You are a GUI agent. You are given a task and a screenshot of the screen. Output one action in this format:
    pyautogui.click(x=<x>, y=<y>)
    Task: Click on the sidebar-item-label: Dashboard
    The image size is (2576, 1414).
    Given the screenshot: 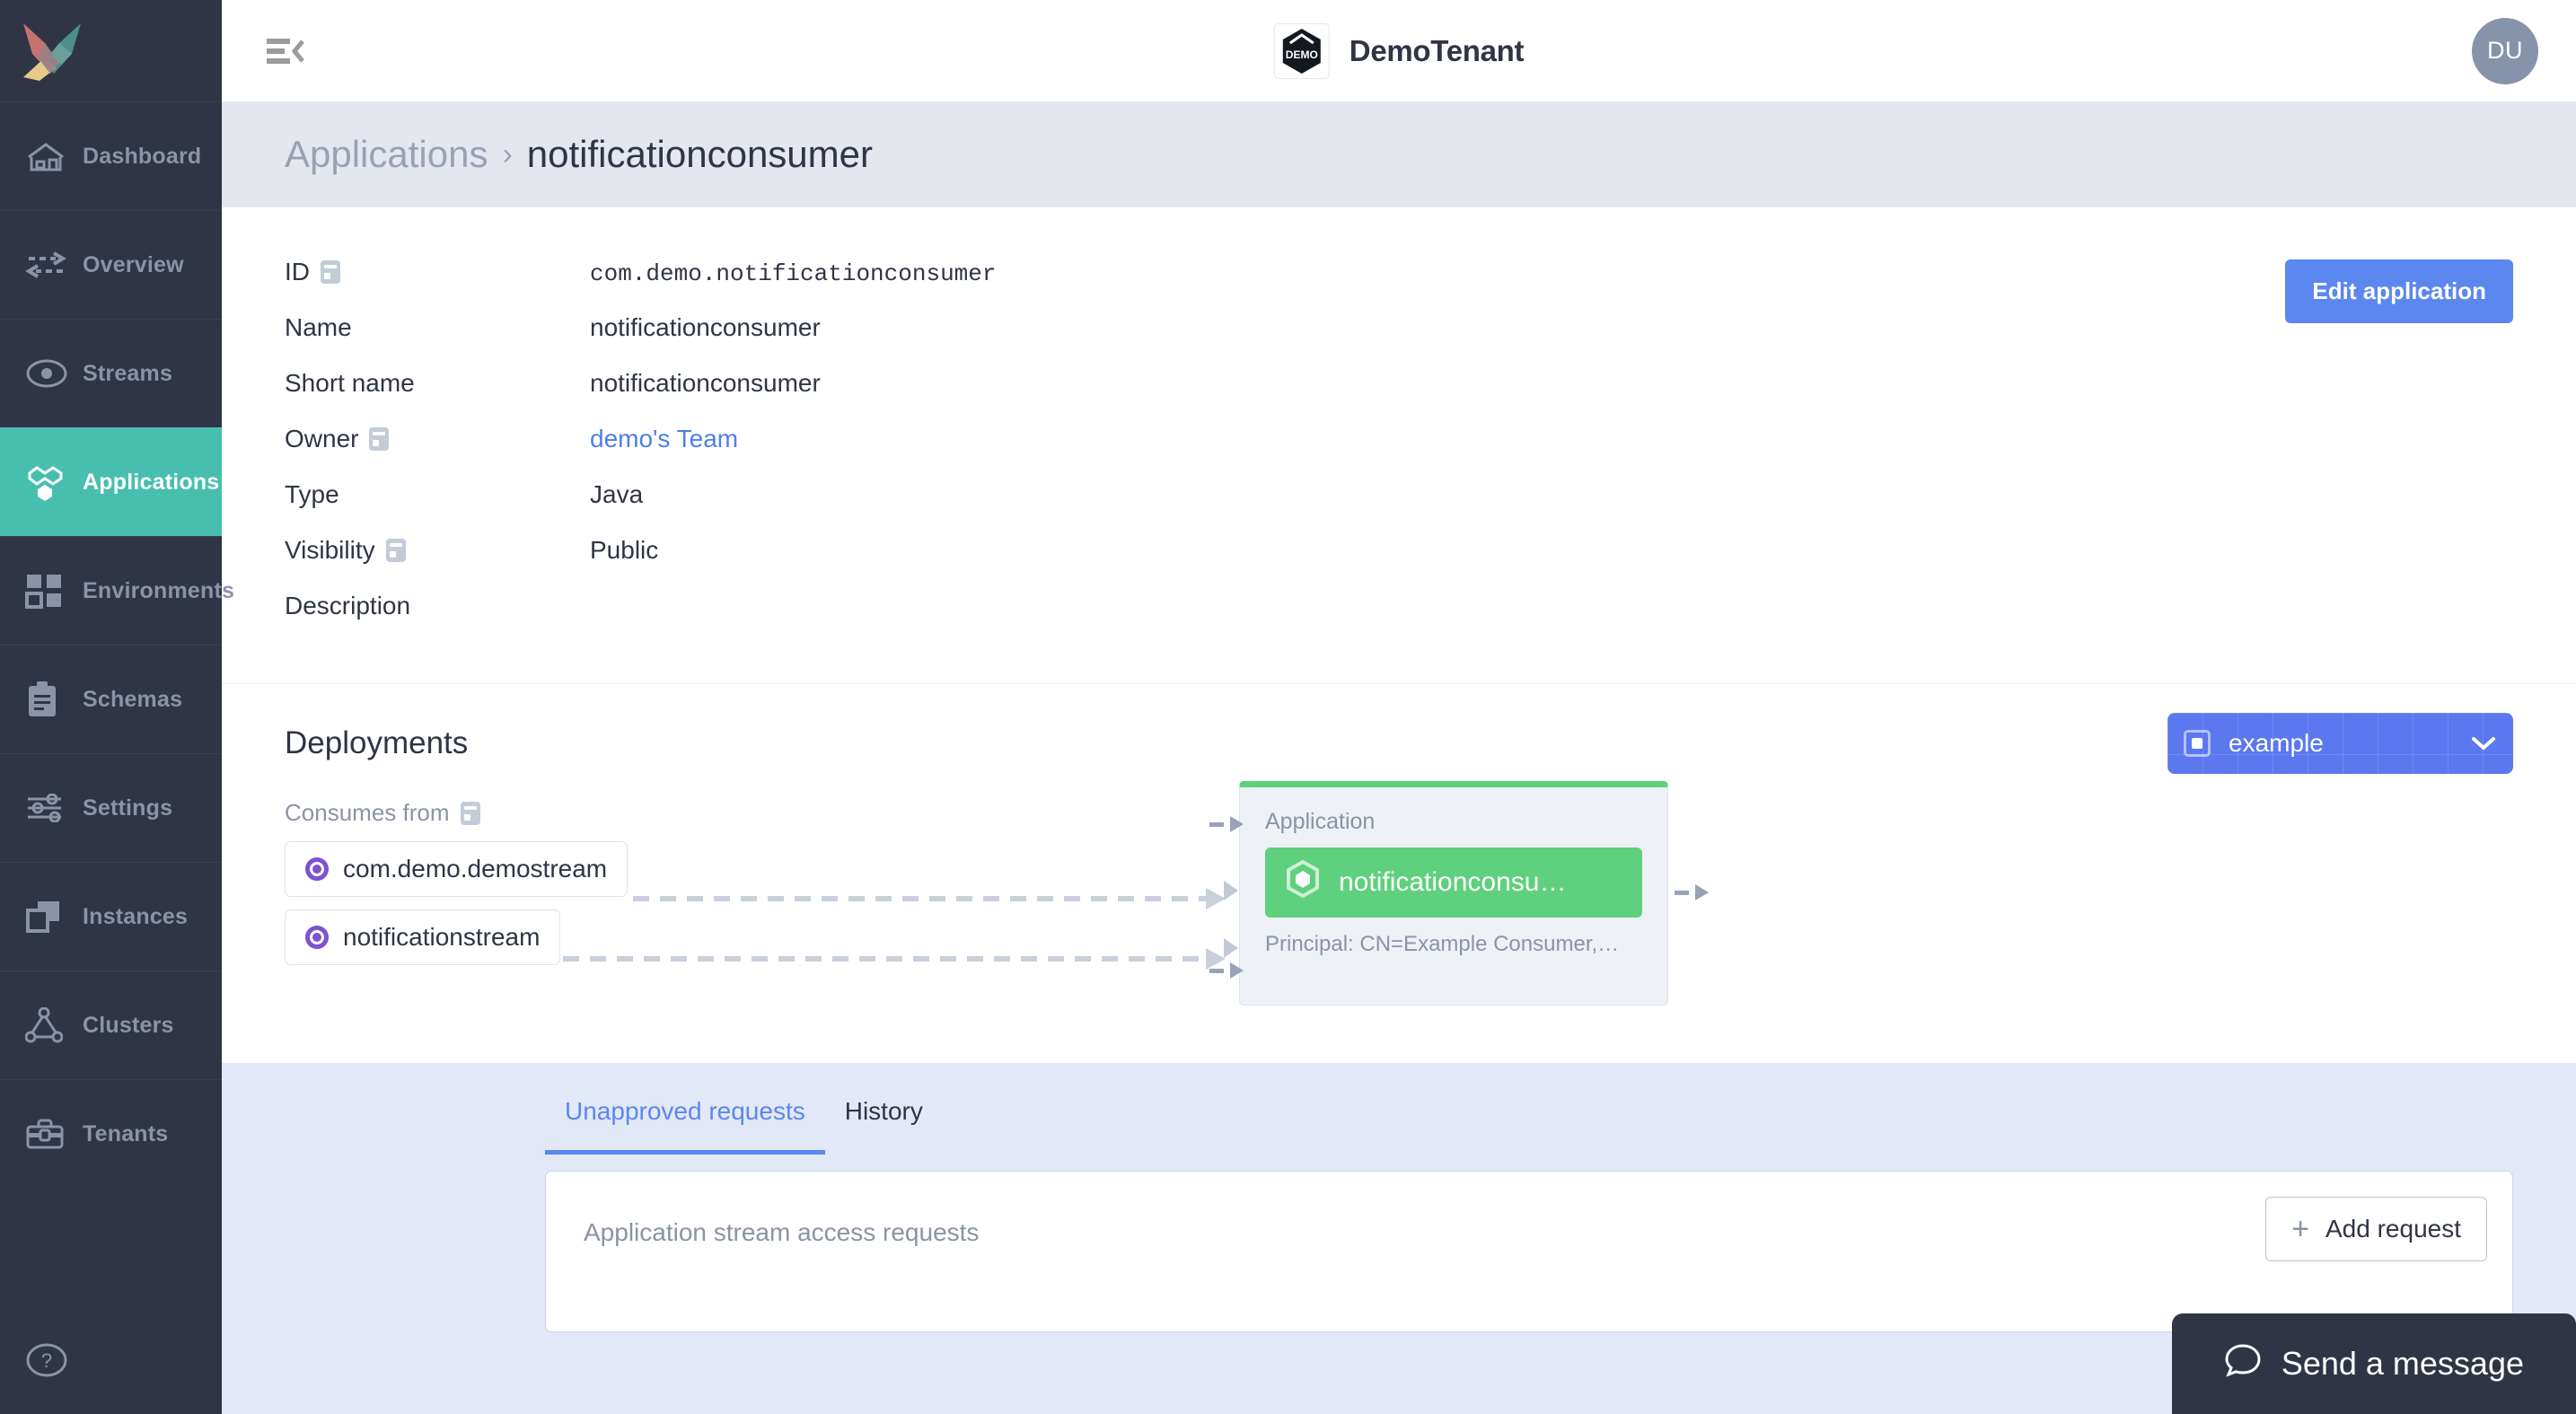 What is the action you would take?
    pyautogui.click(x=142, y=156)
    